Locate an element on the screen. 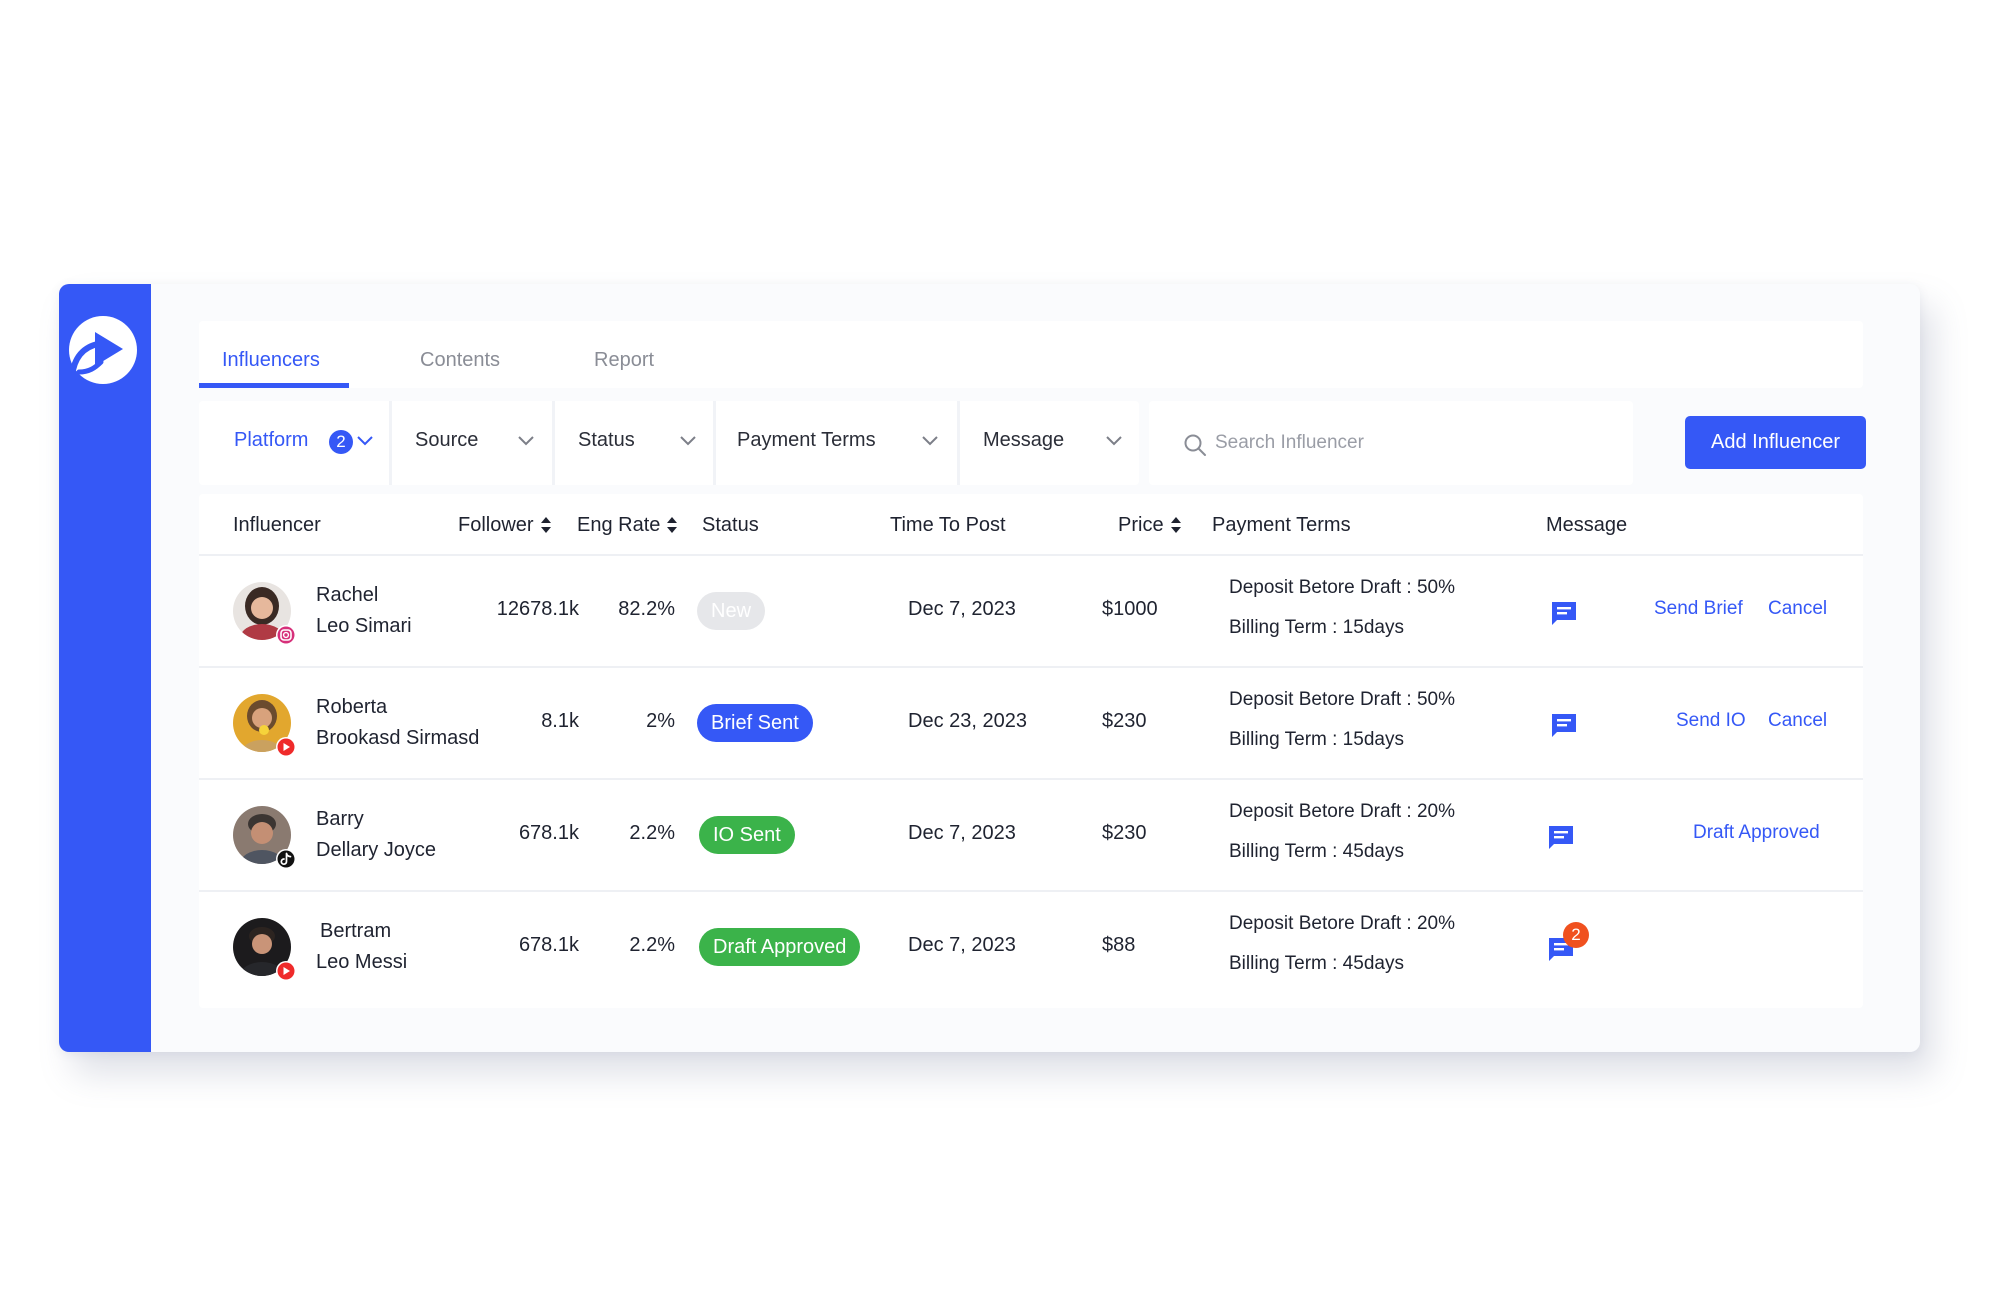 The image size is (2000, 1315). instagram-icon is located at coordinates (286, 635).